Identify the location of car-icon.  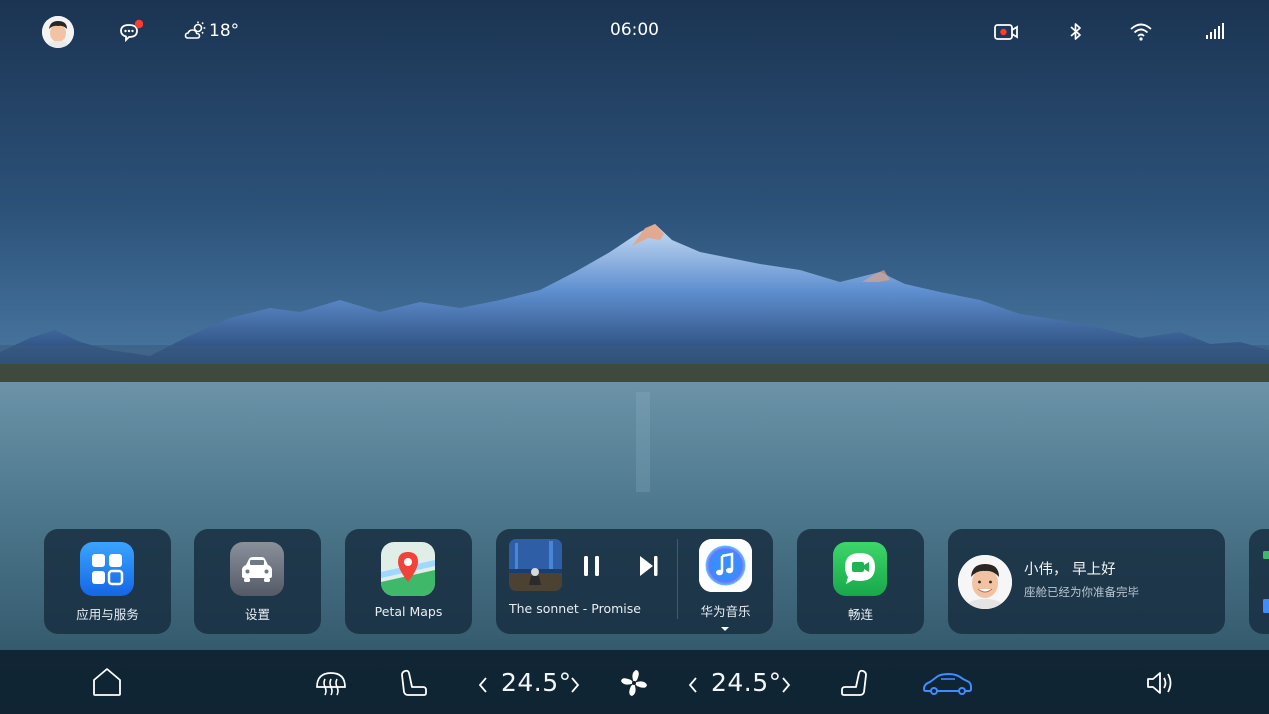
(947, 684).